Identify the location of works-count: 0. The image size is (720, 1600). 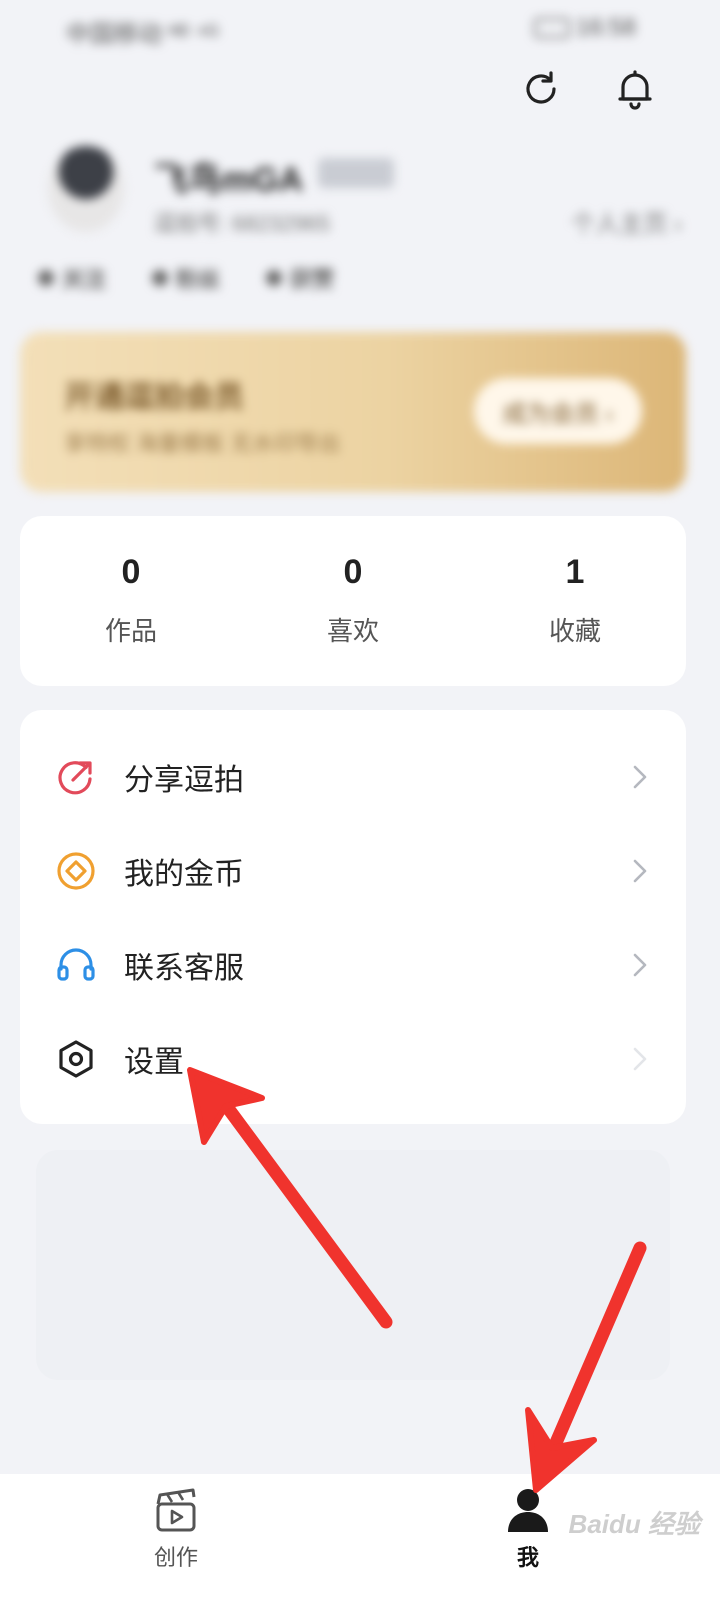
(131, 571).